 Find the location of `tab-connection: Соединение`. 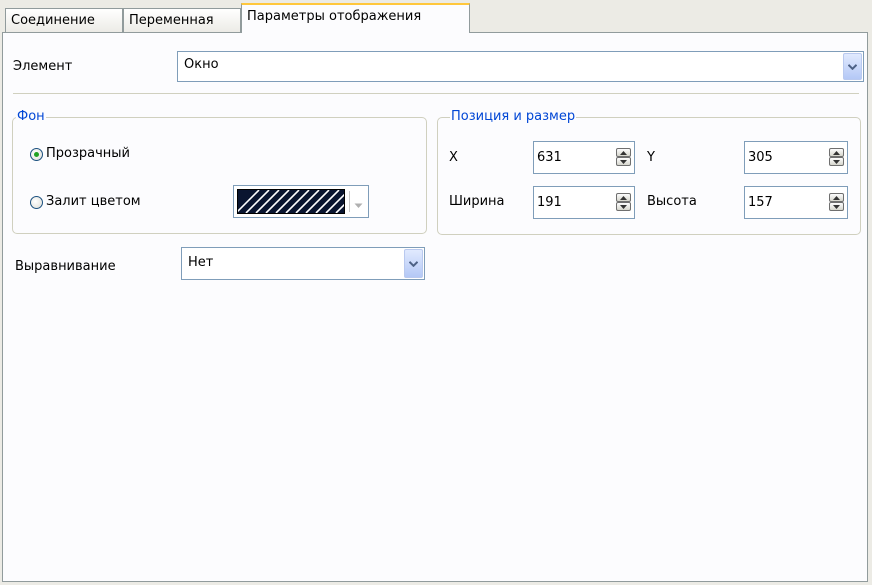

tab-connection: Соединение is located at coordinates (64, 20).